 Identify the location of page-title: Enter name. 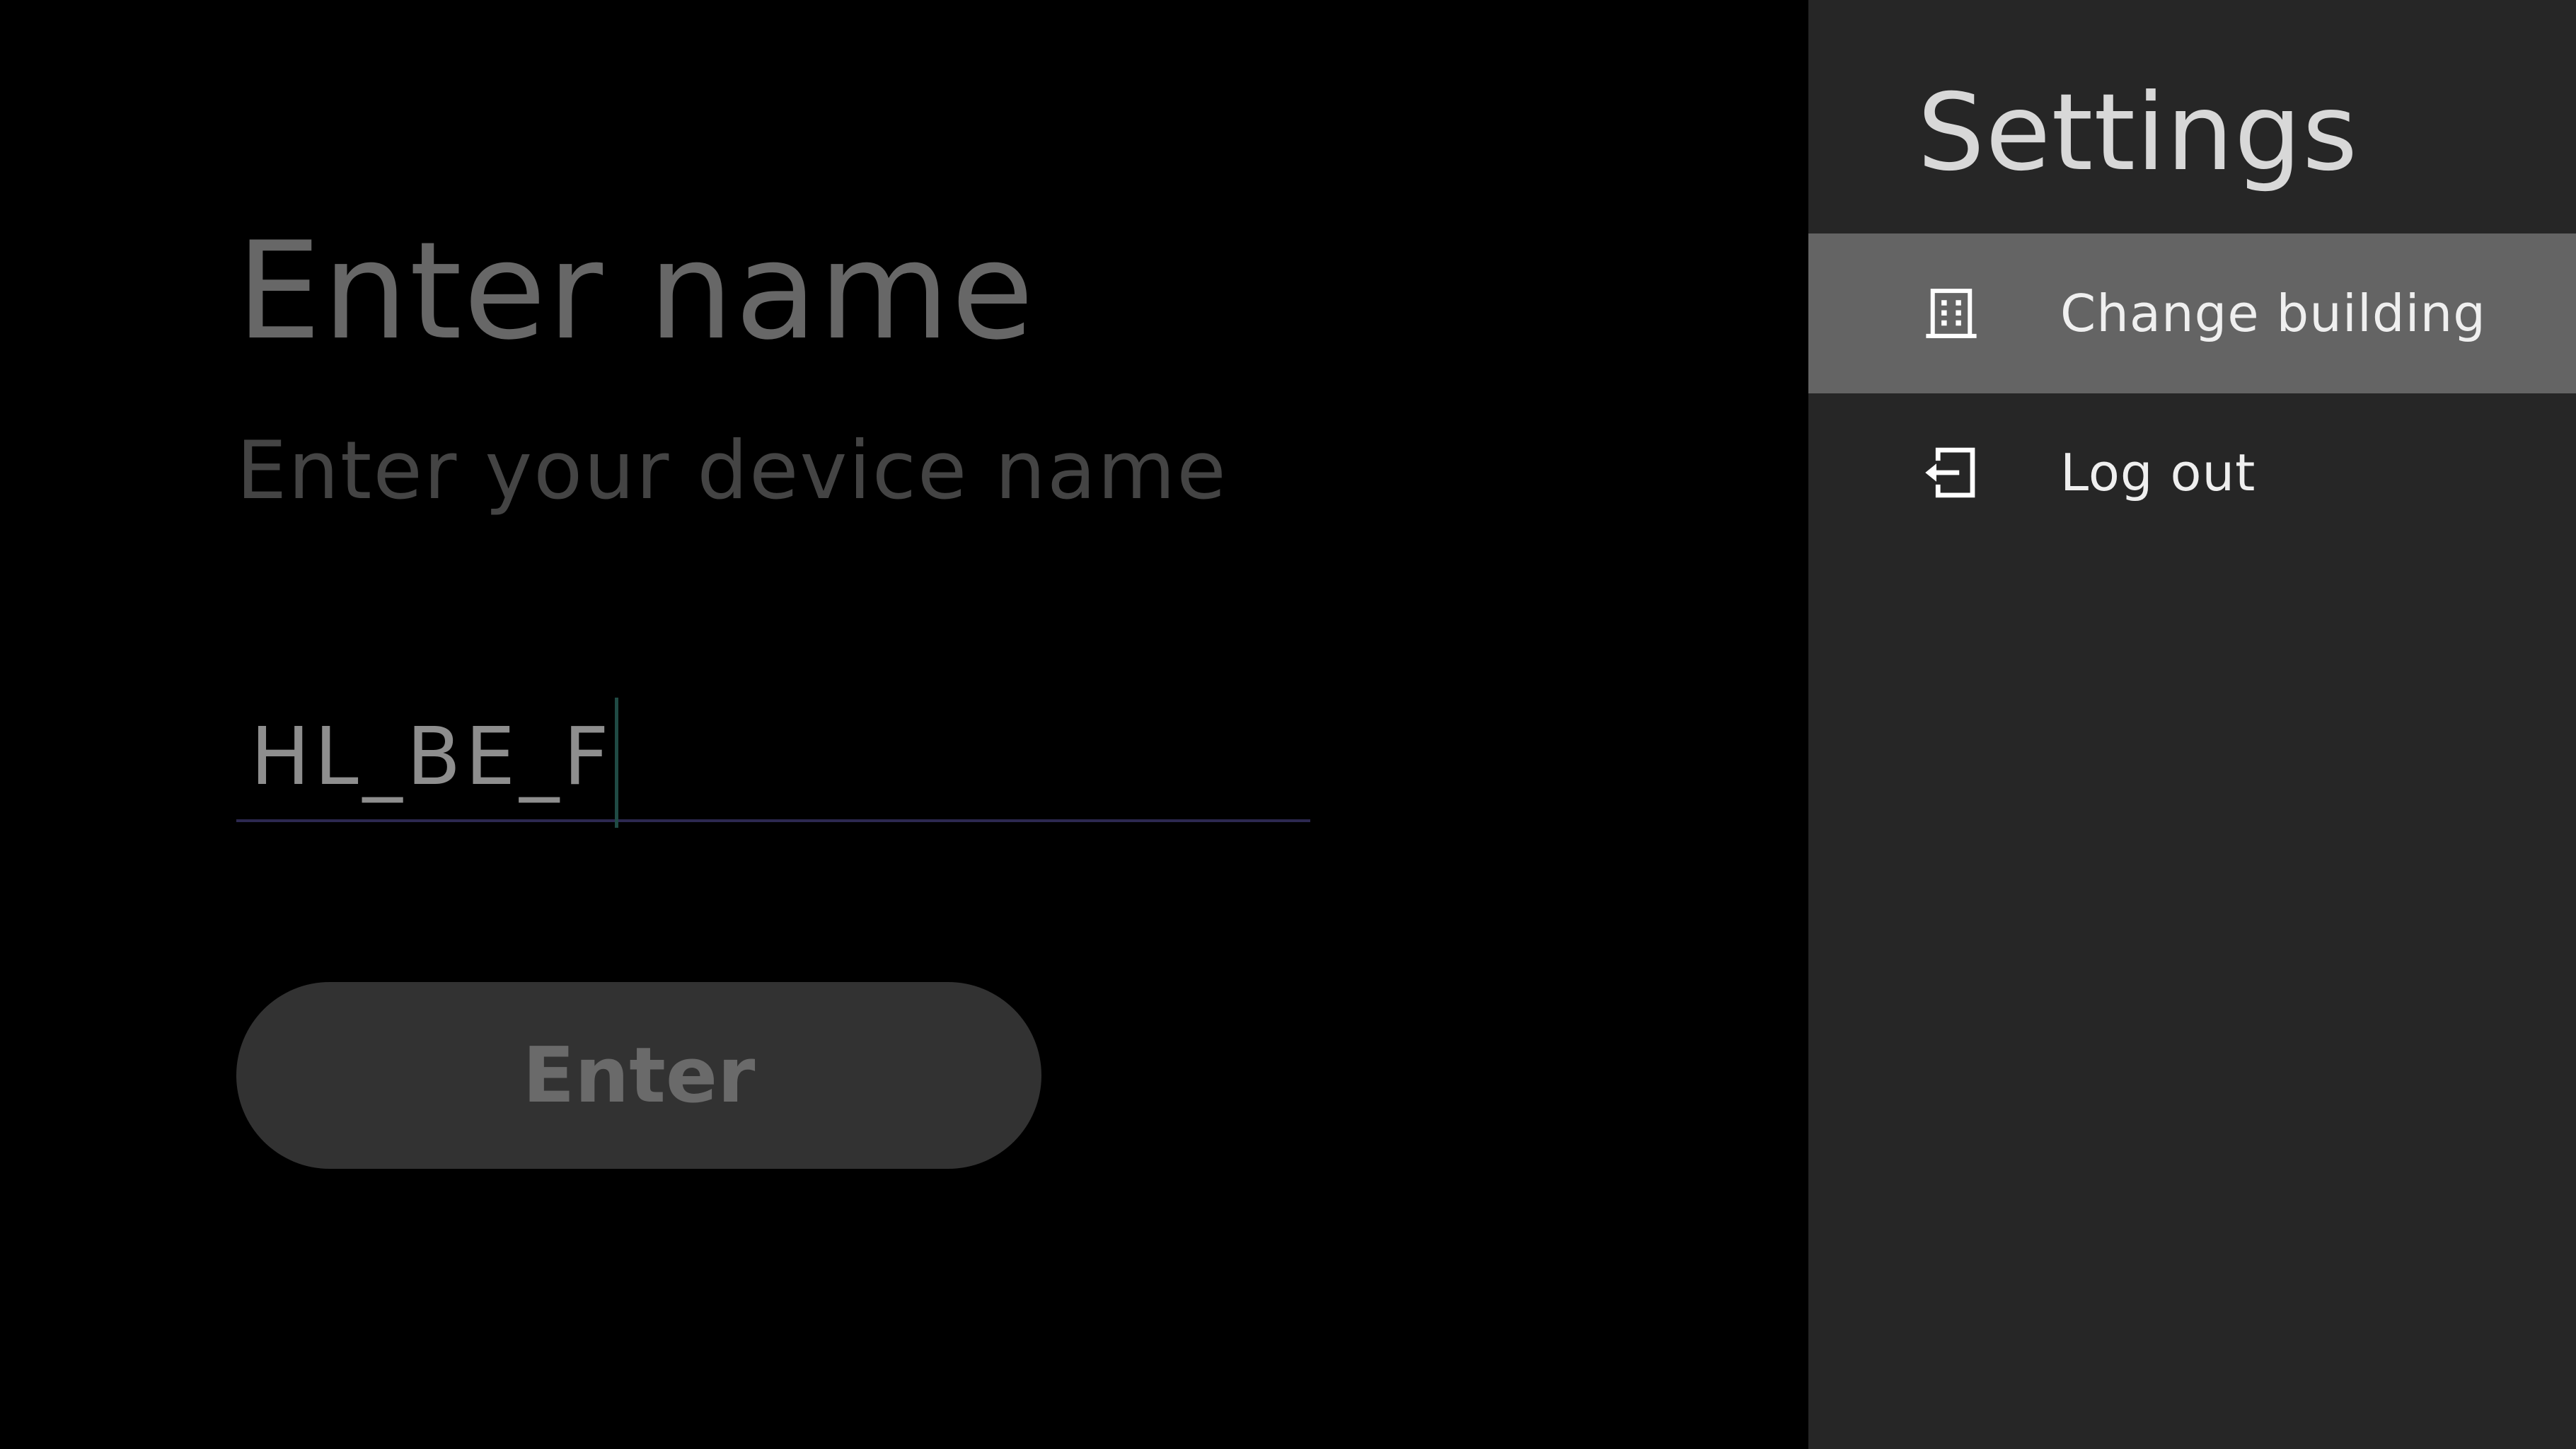
(636, 291).